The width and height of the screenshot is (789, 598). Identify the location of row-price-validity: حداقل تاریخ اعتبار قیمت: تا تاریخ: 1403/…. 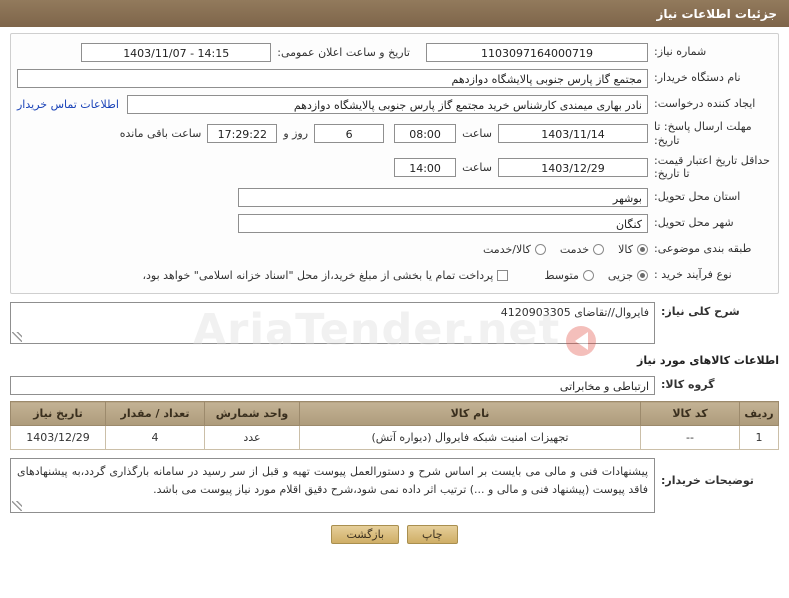
(394, 168).